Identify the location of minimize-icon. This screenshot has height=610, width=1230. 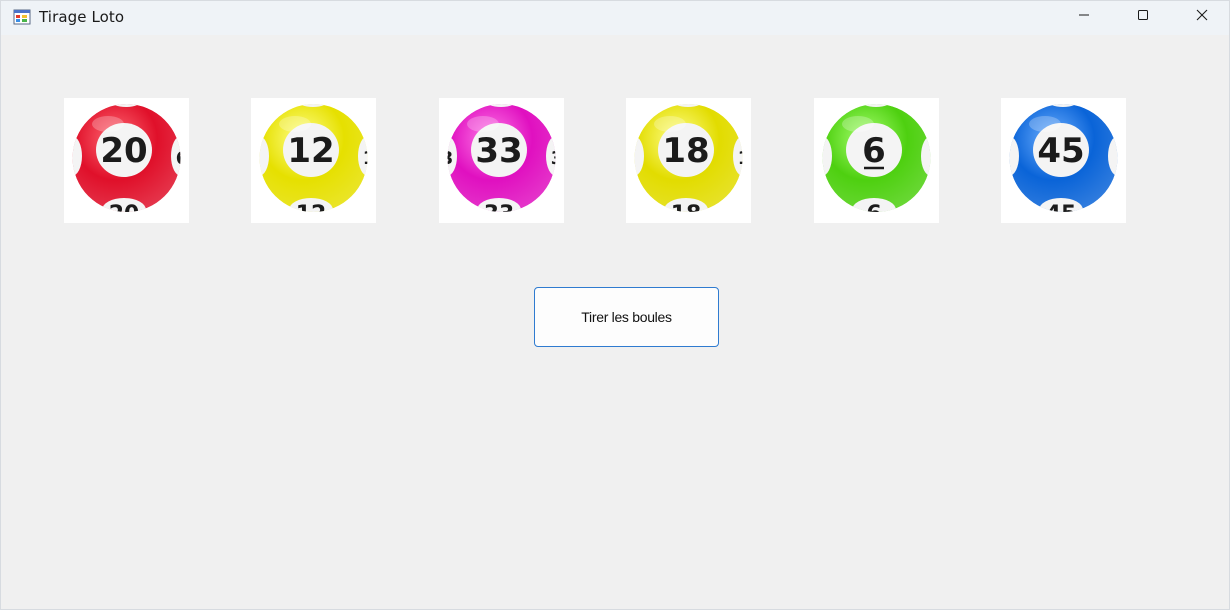
(1084, 17).